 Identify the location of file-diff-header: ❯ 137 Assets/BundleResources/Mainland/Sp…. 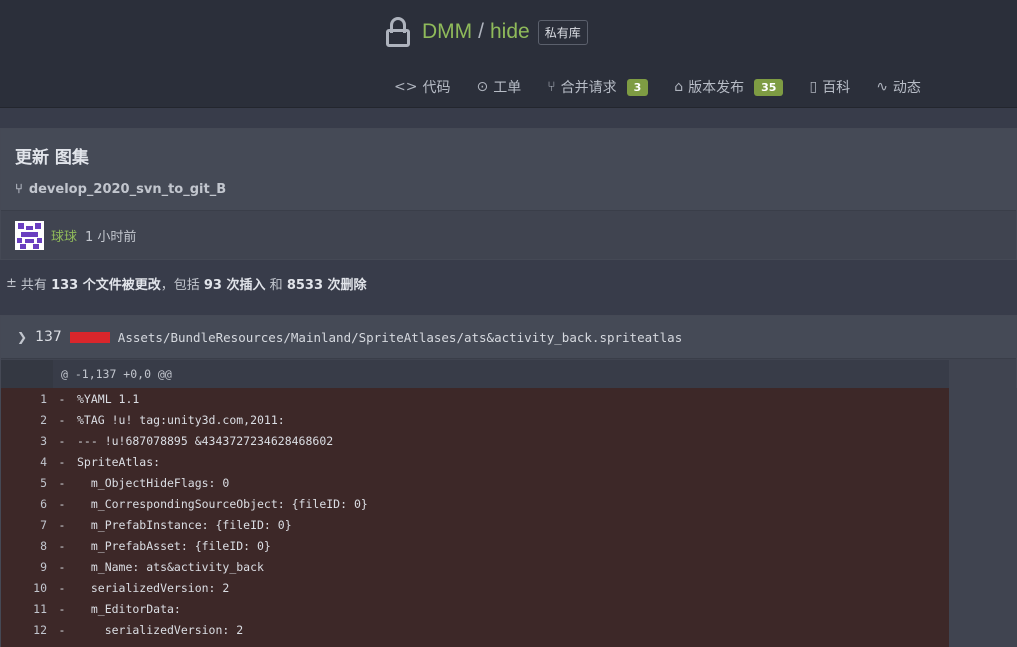
(508, 337).